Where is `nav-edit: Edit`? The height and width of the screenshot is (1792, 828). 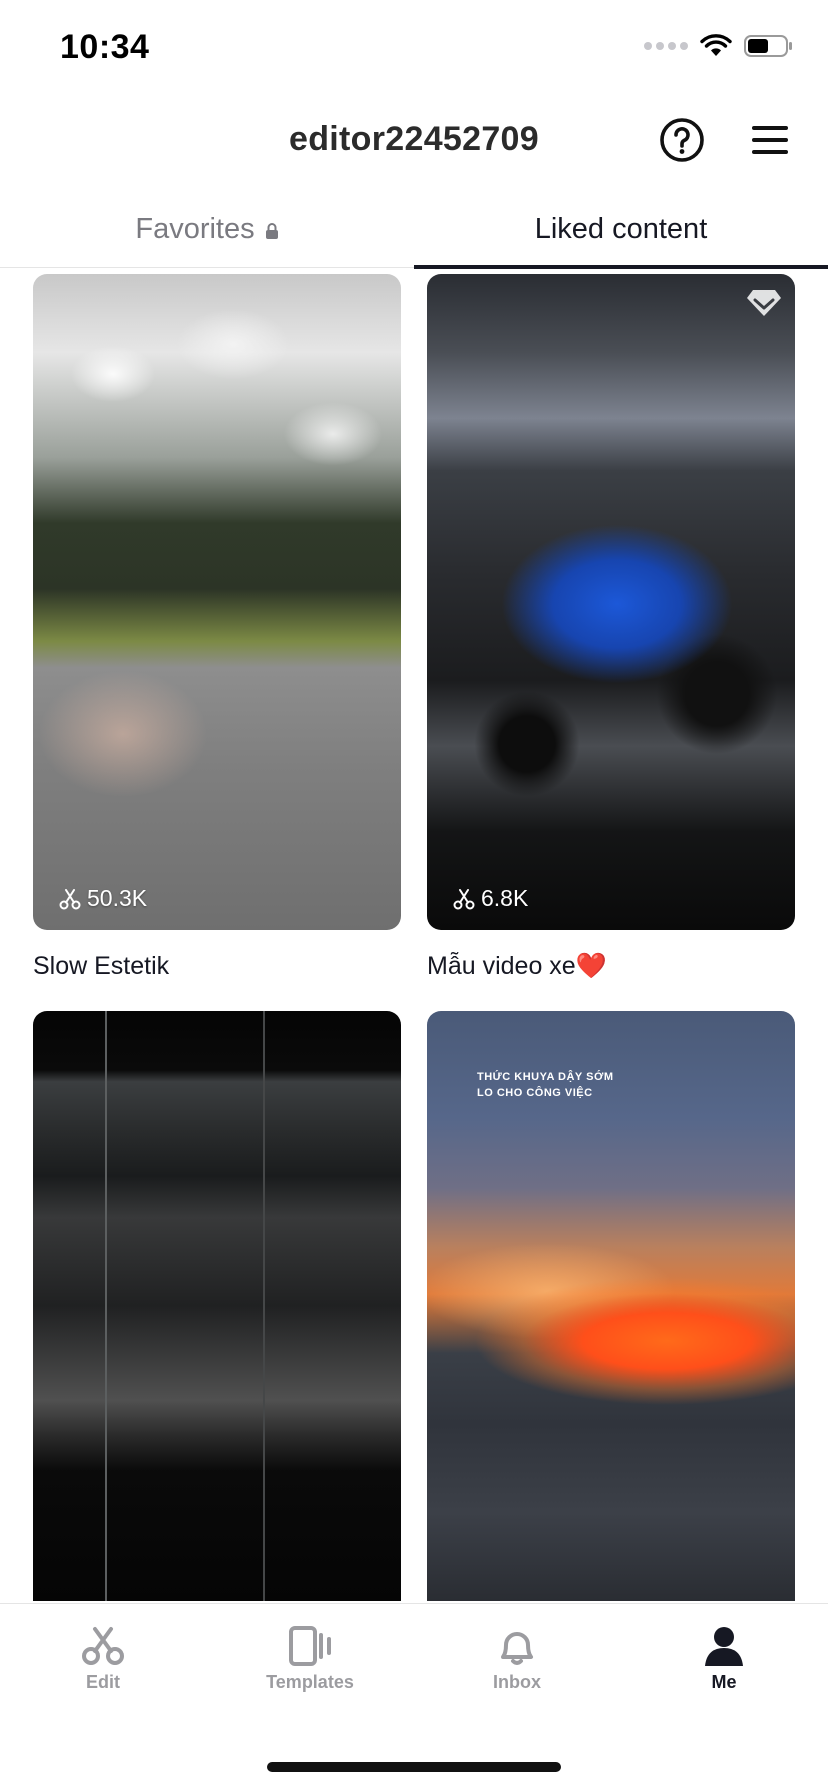
nav-edit: Edit is located at coordinates (103, 1659).